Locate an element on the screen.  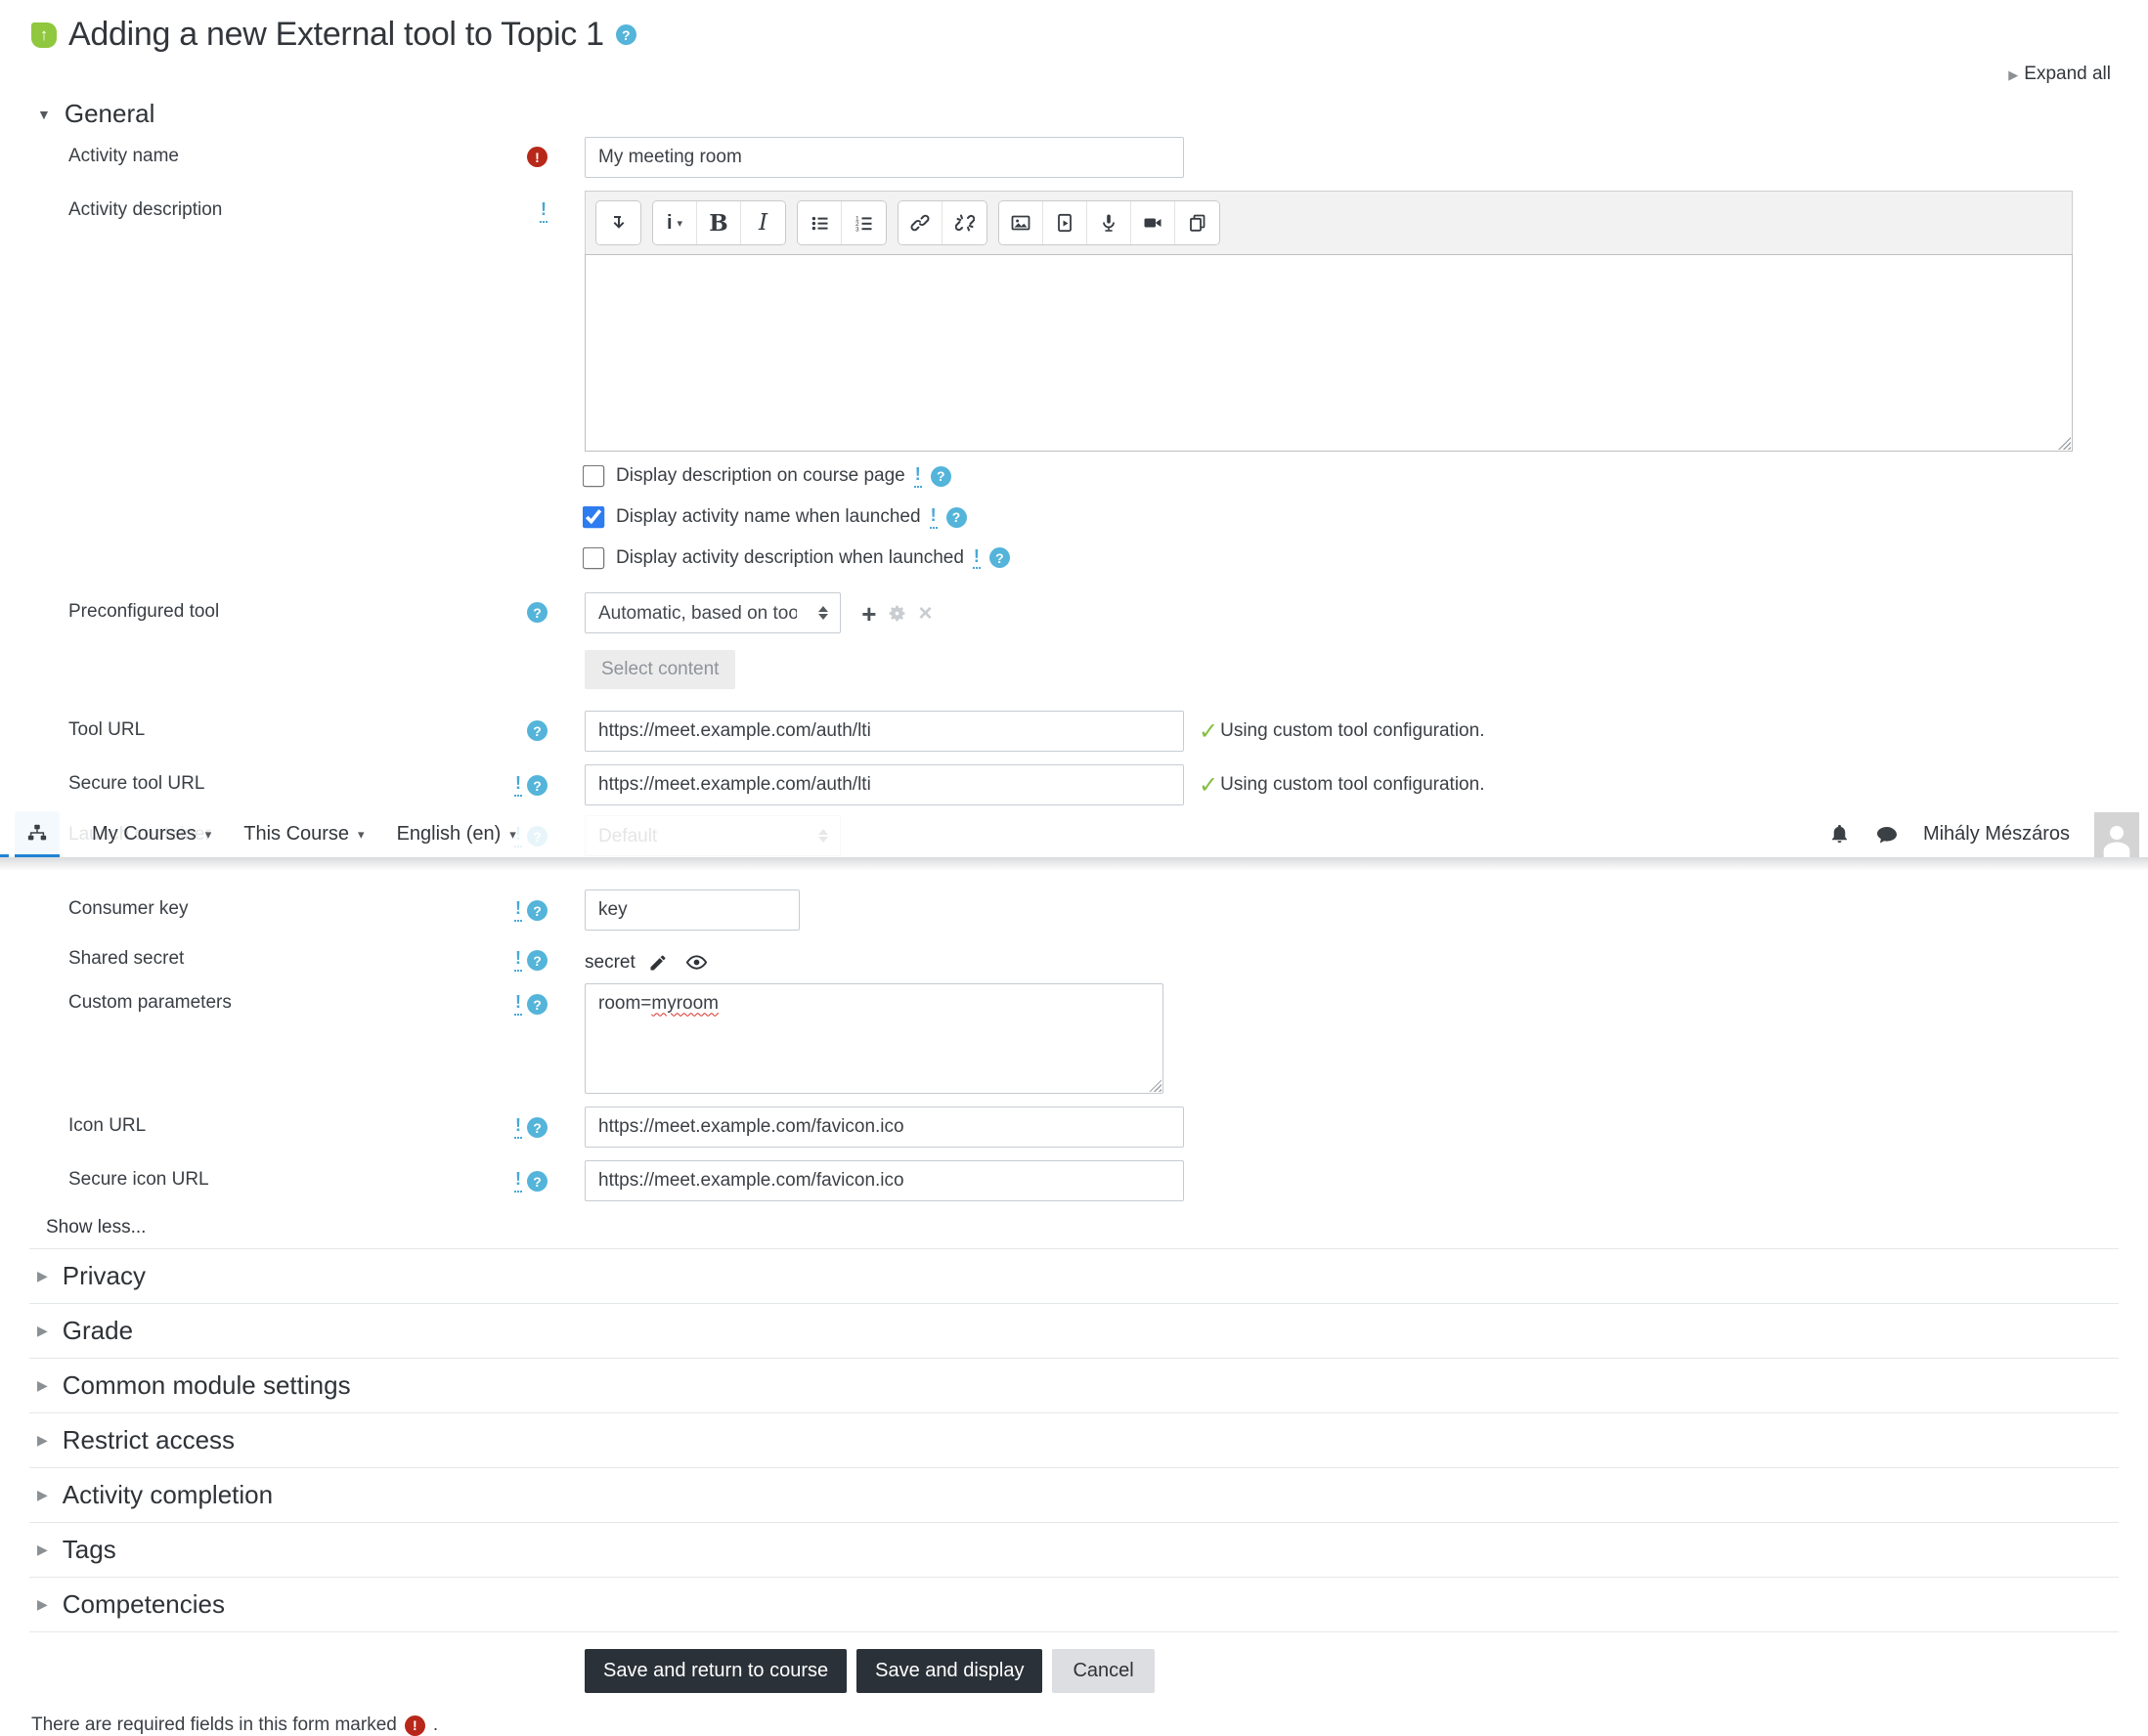
italic-icon: I is located at coordinates (763, 222).